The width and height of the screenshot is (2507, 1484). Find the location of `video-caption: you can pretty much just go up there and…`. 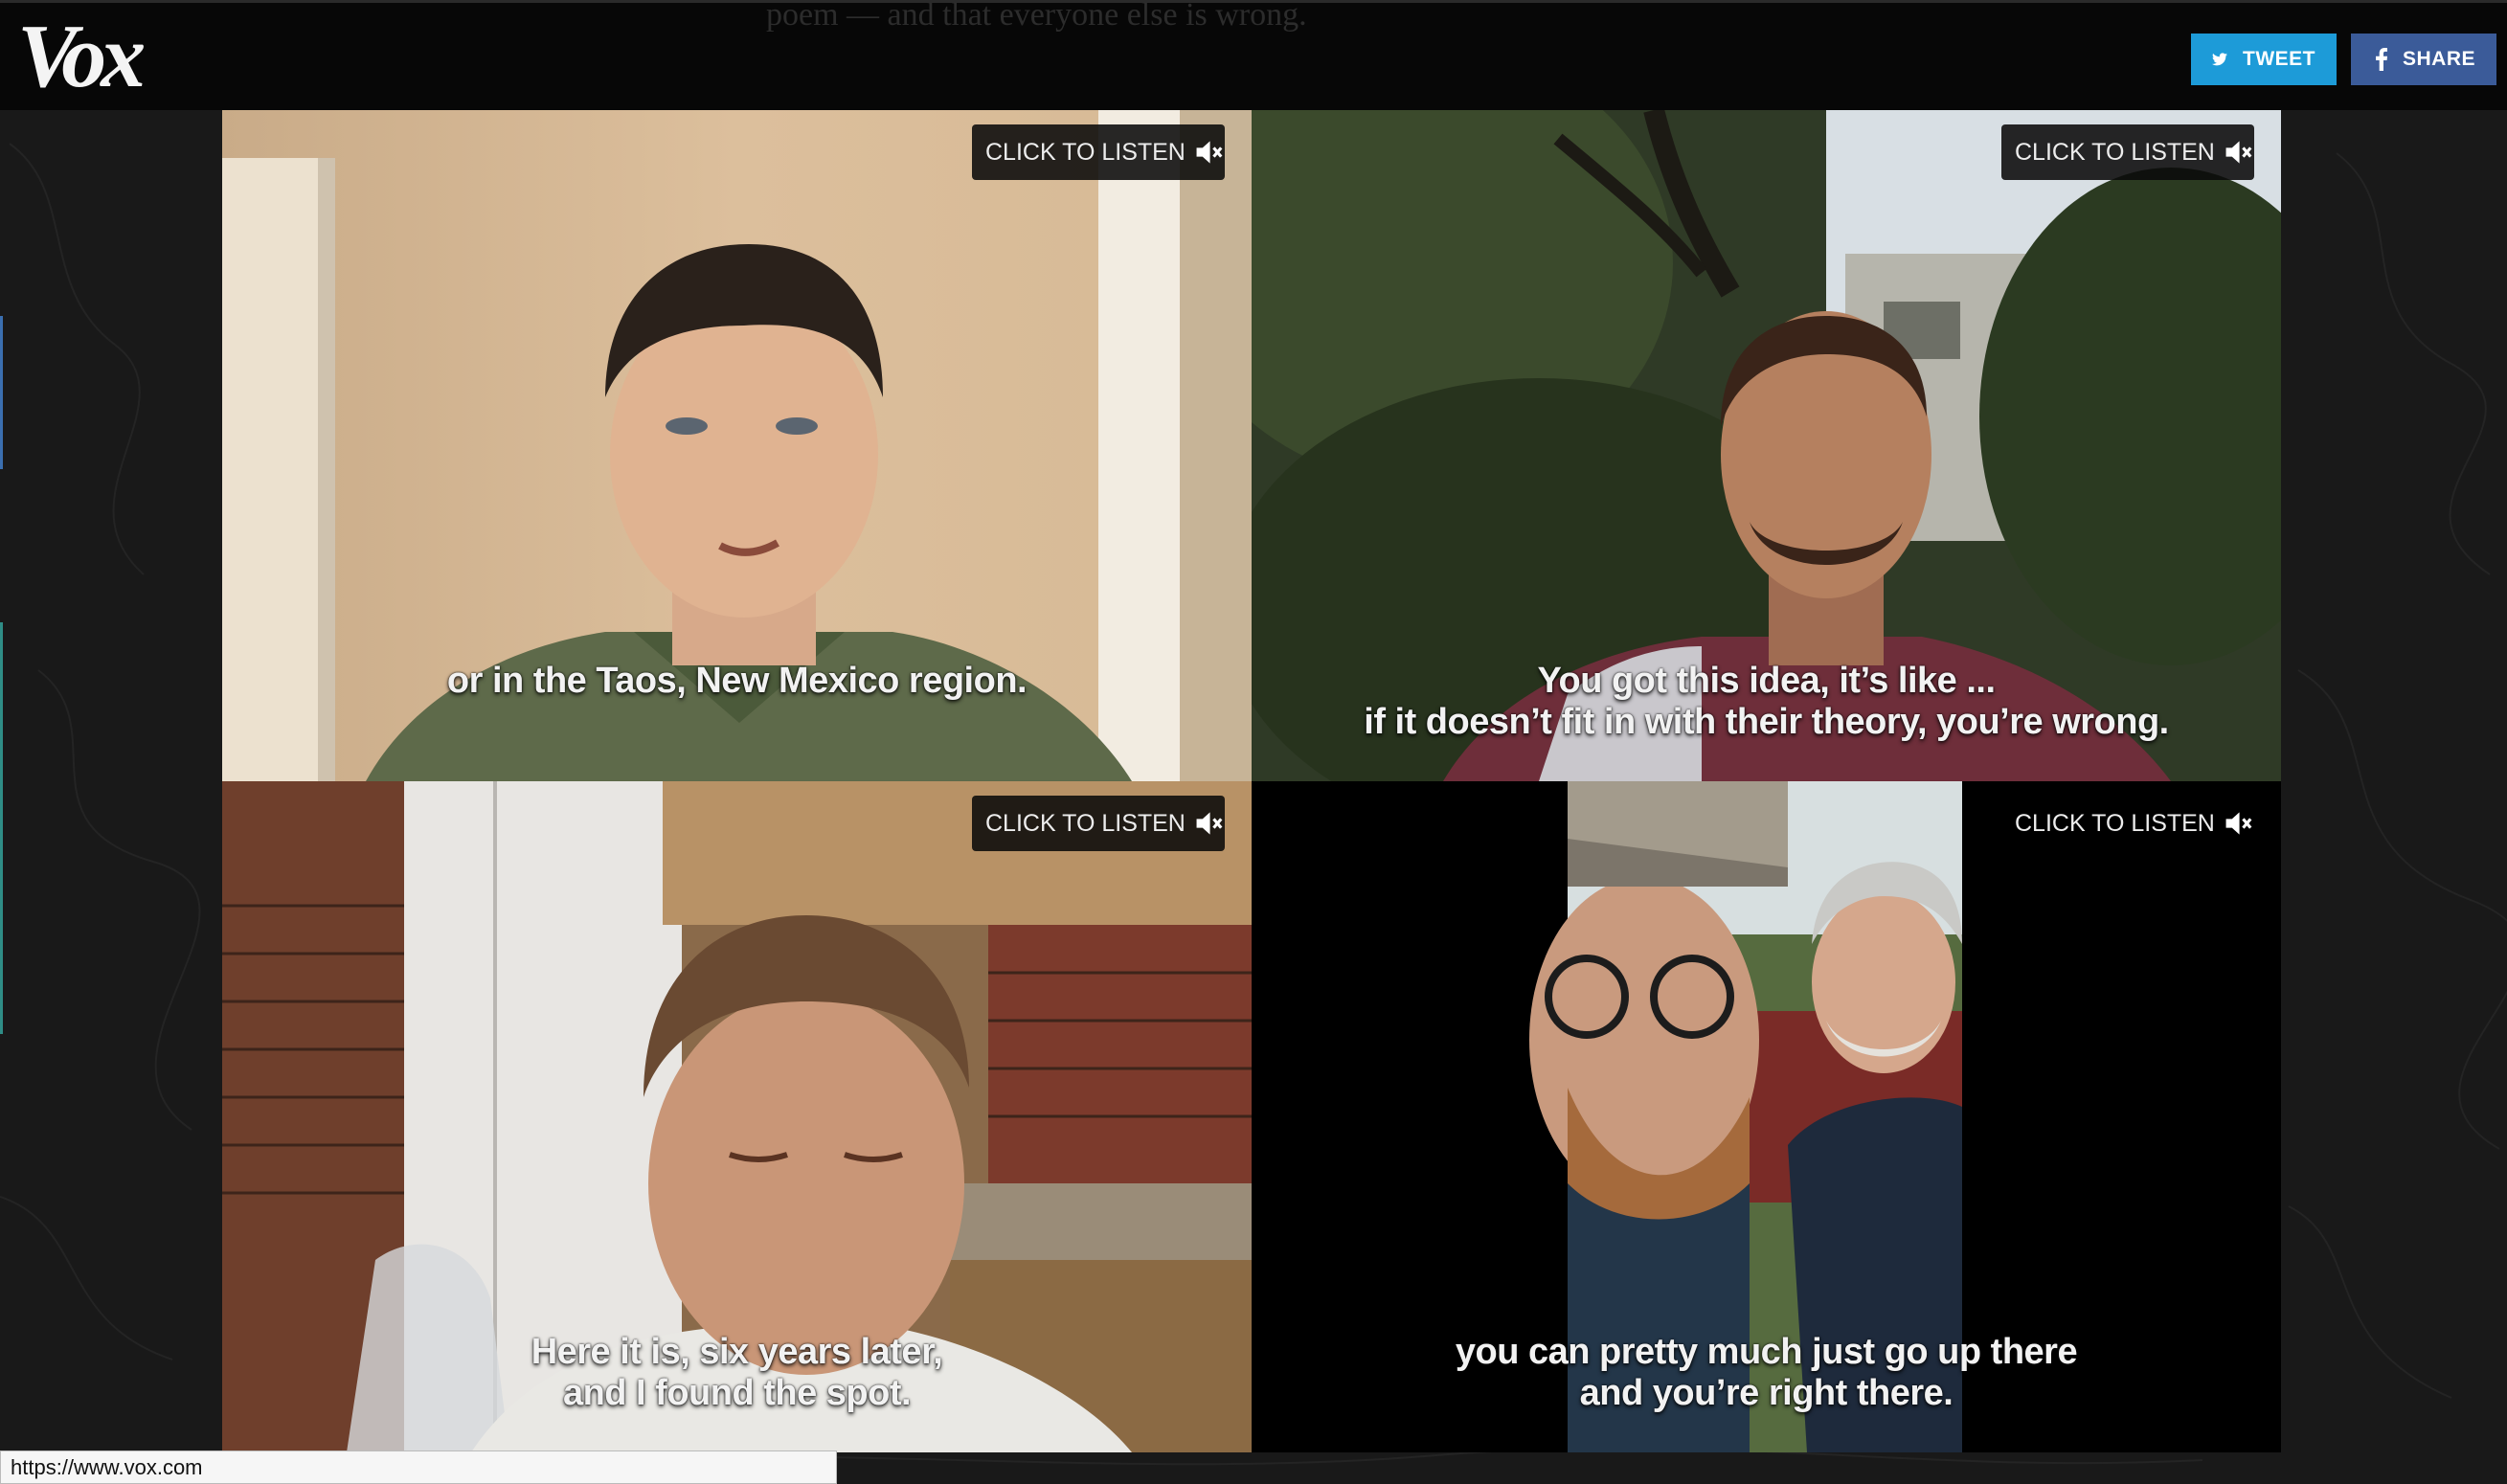

video-caption: you can pretty much just go up there and… is located at coordinates (1766, 1373).